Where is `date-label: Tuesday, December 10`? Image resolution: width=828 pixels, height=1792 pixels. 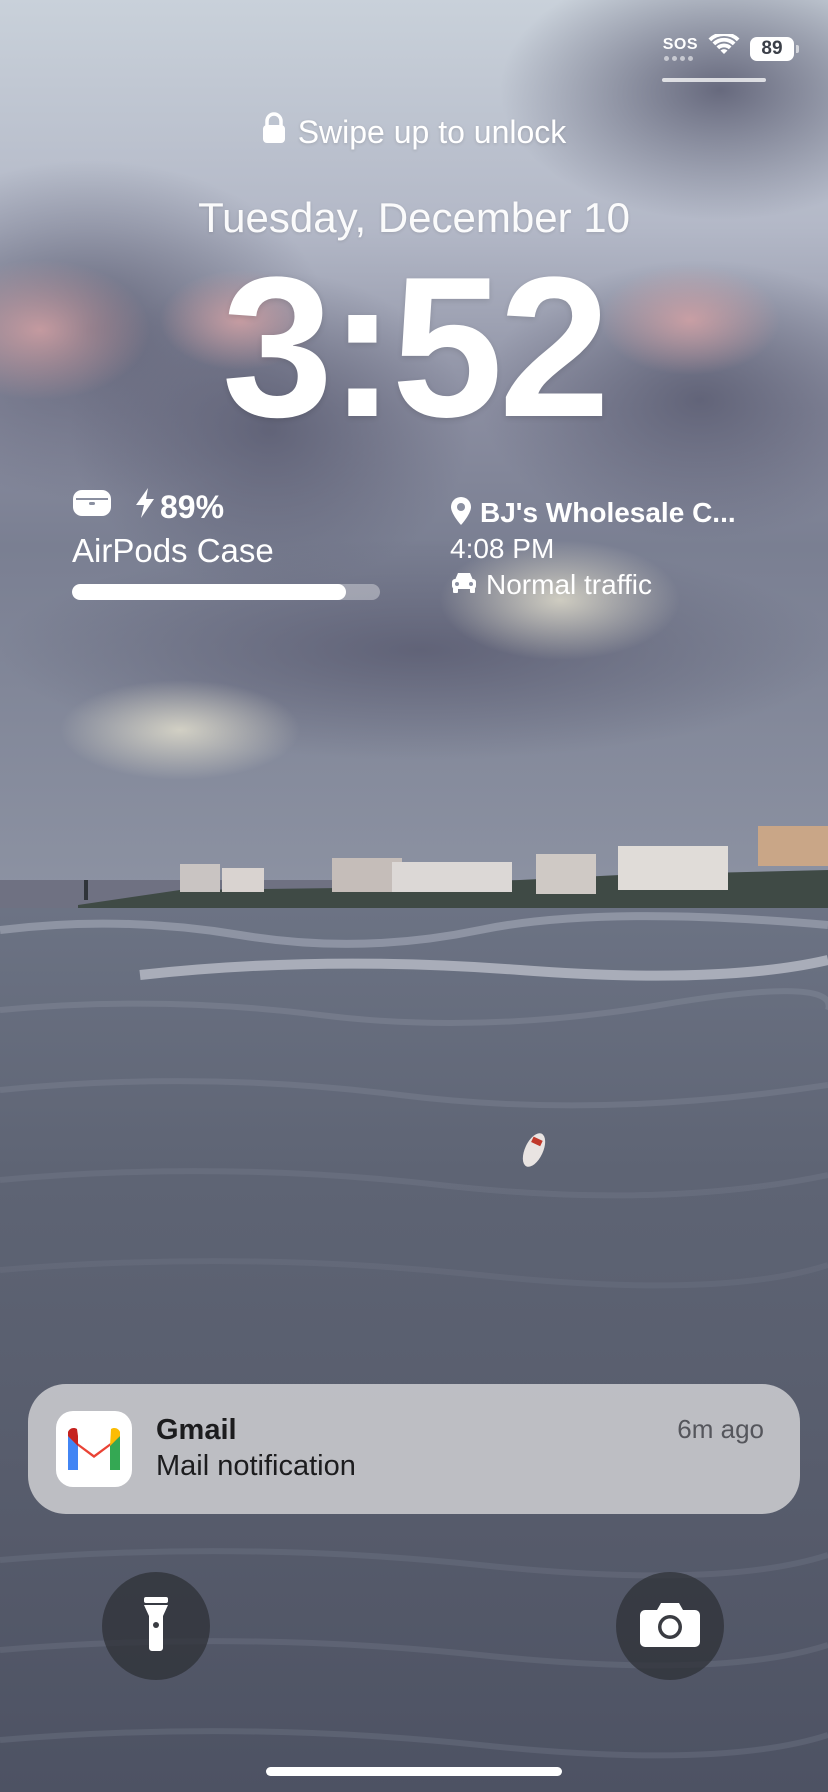
date-label: Tuesday, December 10 is located at coordinates (414, 217).